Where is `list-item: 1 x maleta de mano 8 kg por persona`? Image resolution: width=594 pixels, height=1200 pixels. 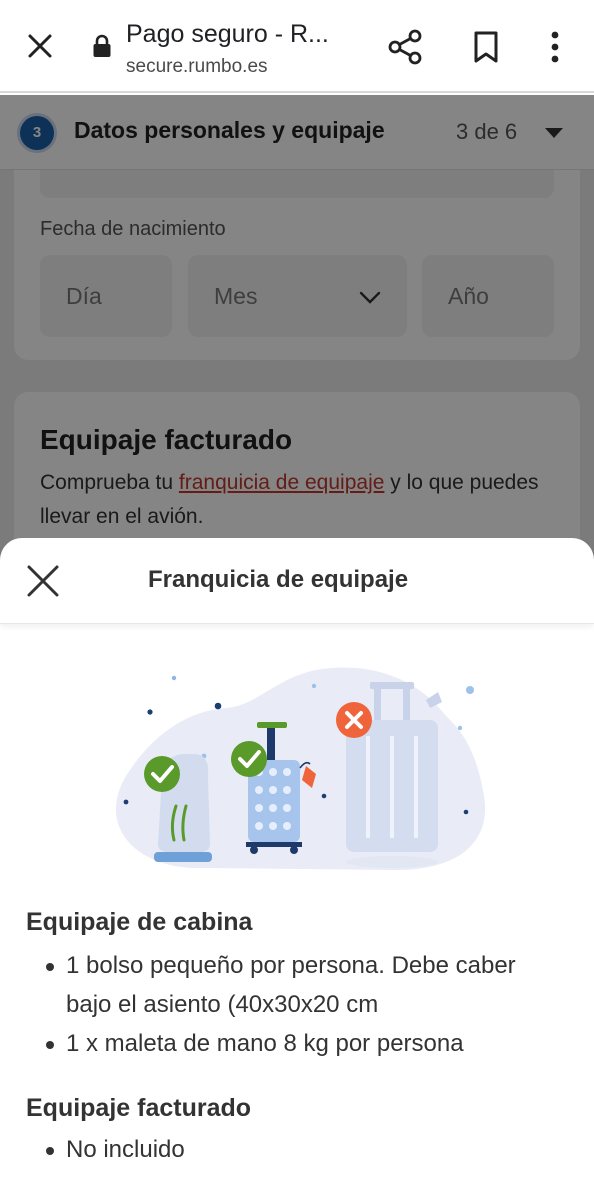 list-item: 1 x maleta de mano 8 kg por persona is located at coordinates (304, 1043).